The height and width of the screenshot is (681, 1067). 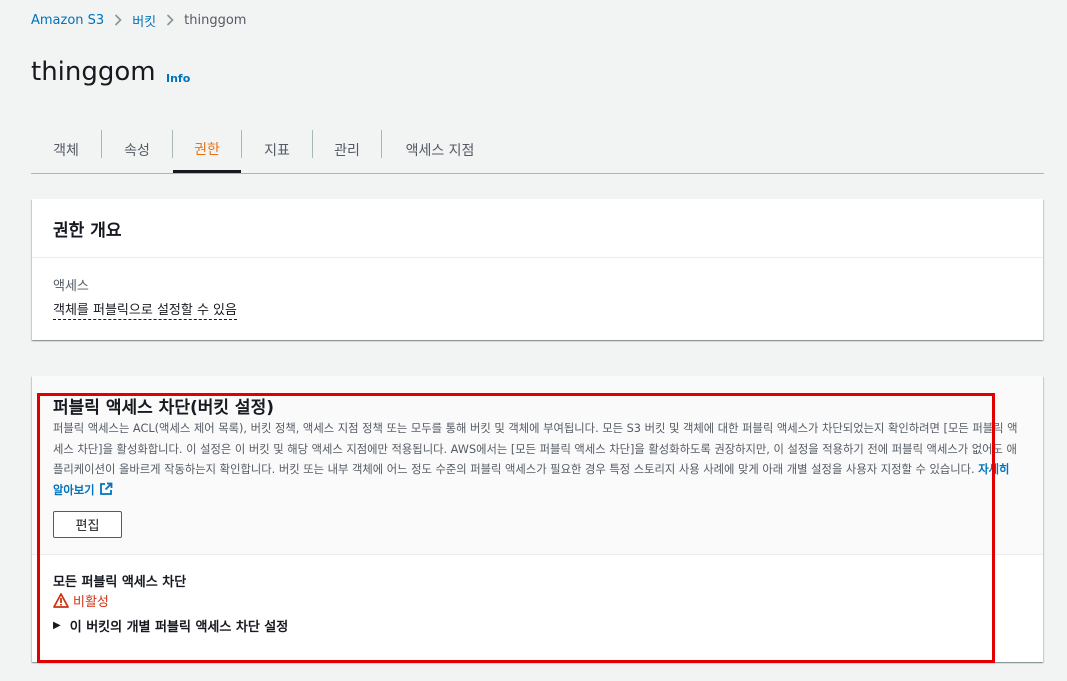 I want to click on individual-settings-expander: ▶ 이 버킷의 개별 퍼블릭 액세스 차단 설정, so click(x=170, y=625).